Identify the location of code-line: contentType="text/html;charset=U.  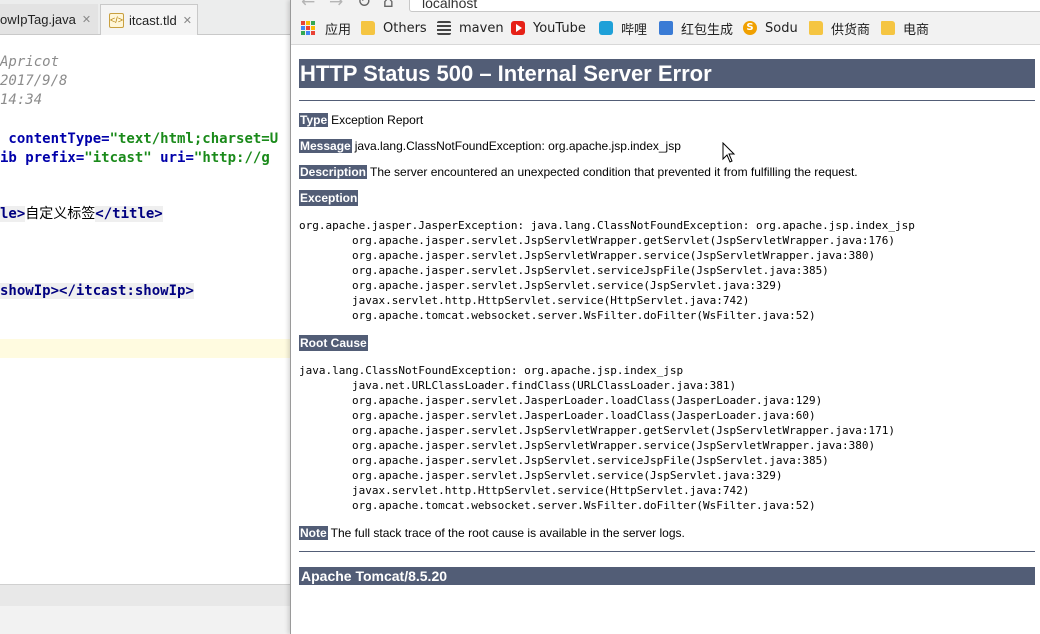
(139, 139).